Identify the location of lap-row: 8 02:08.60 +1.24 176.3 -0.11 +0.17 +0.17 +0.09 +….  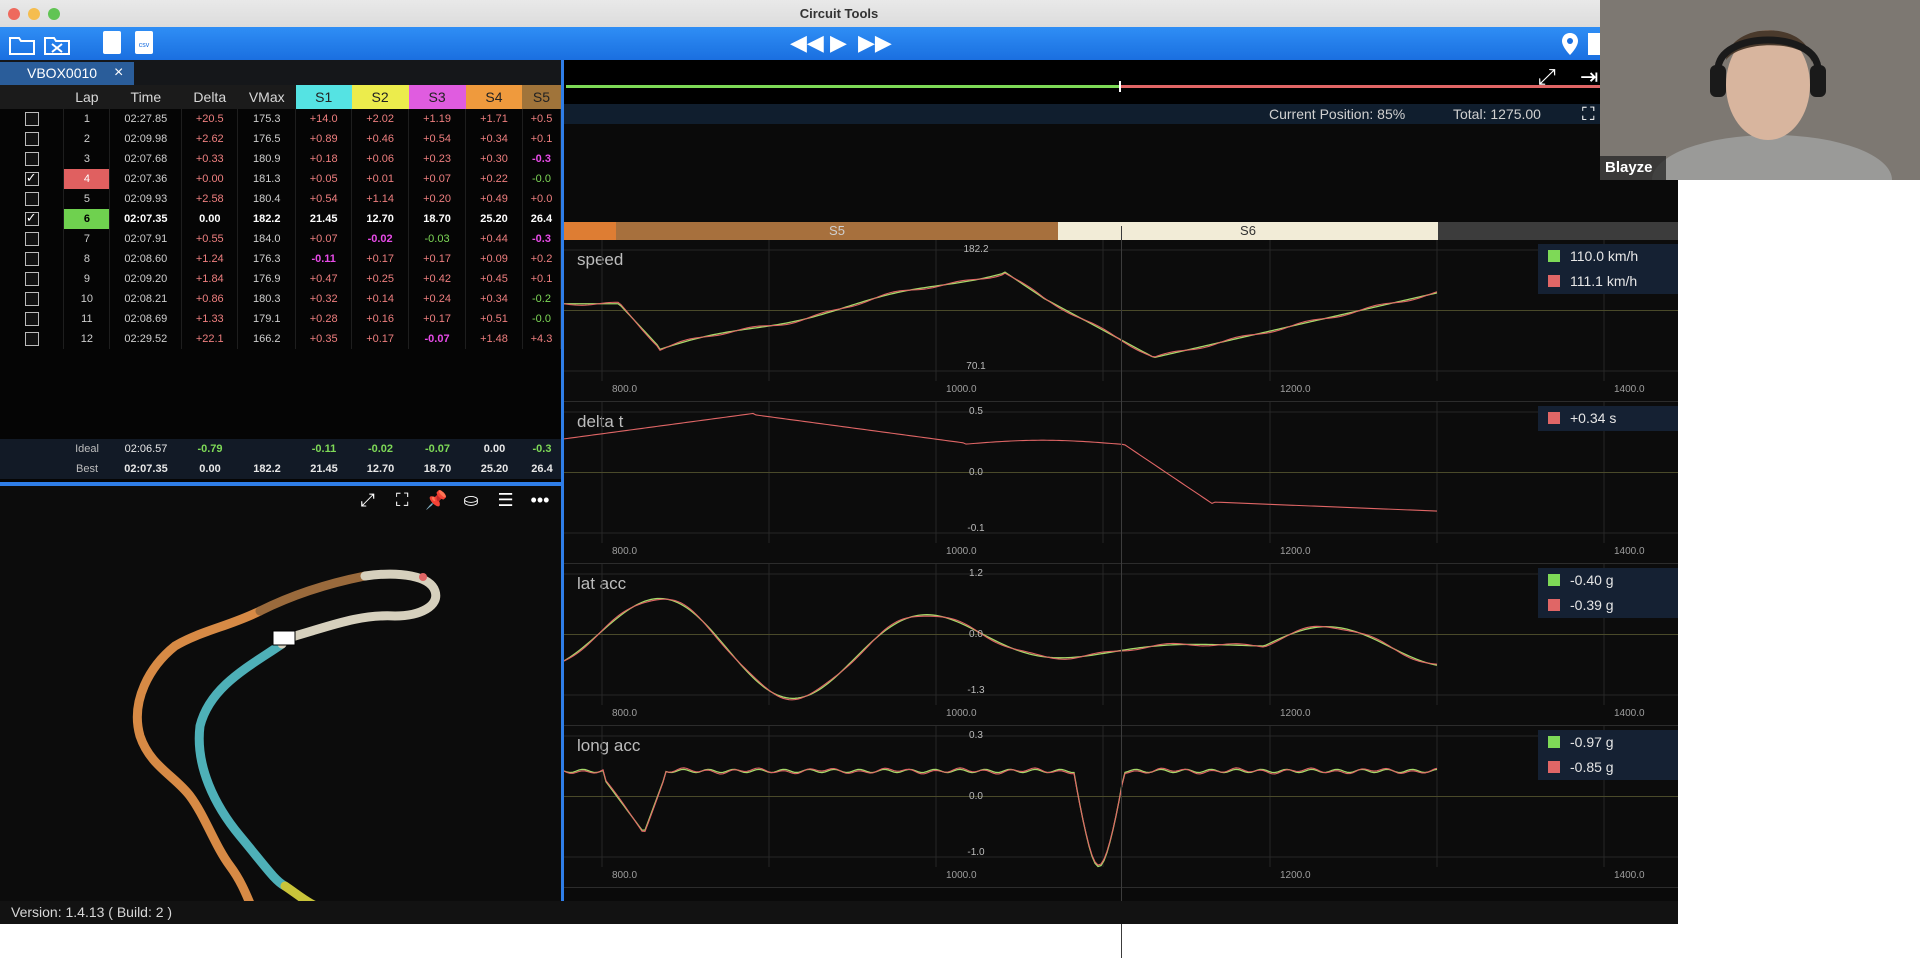
(280, 259).